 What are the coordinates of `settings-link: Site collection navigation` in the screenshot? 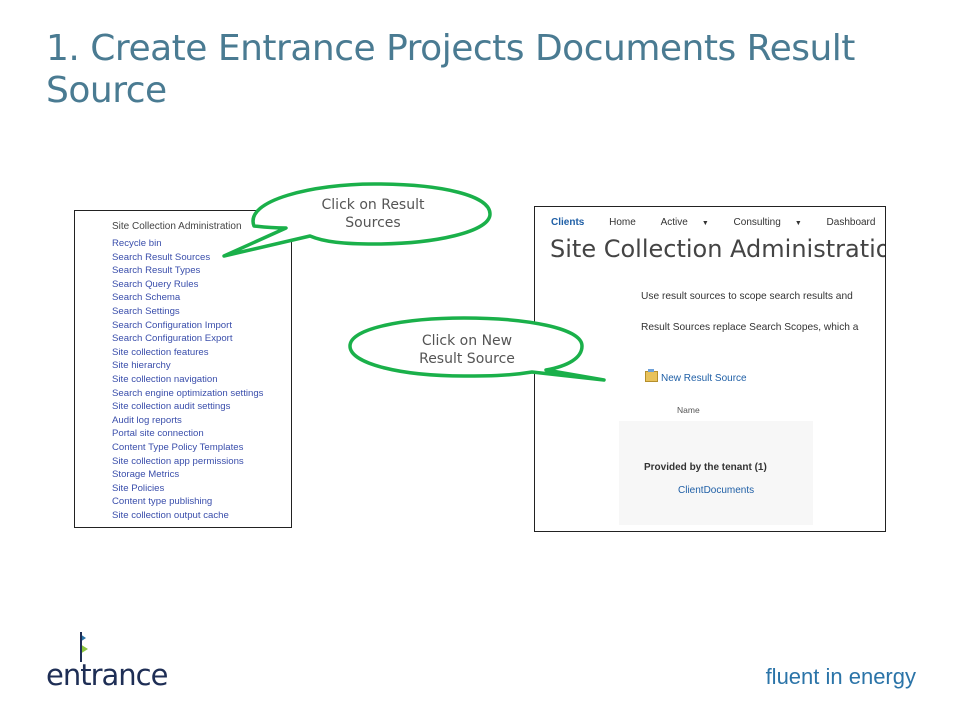 It's located at (187, 380).